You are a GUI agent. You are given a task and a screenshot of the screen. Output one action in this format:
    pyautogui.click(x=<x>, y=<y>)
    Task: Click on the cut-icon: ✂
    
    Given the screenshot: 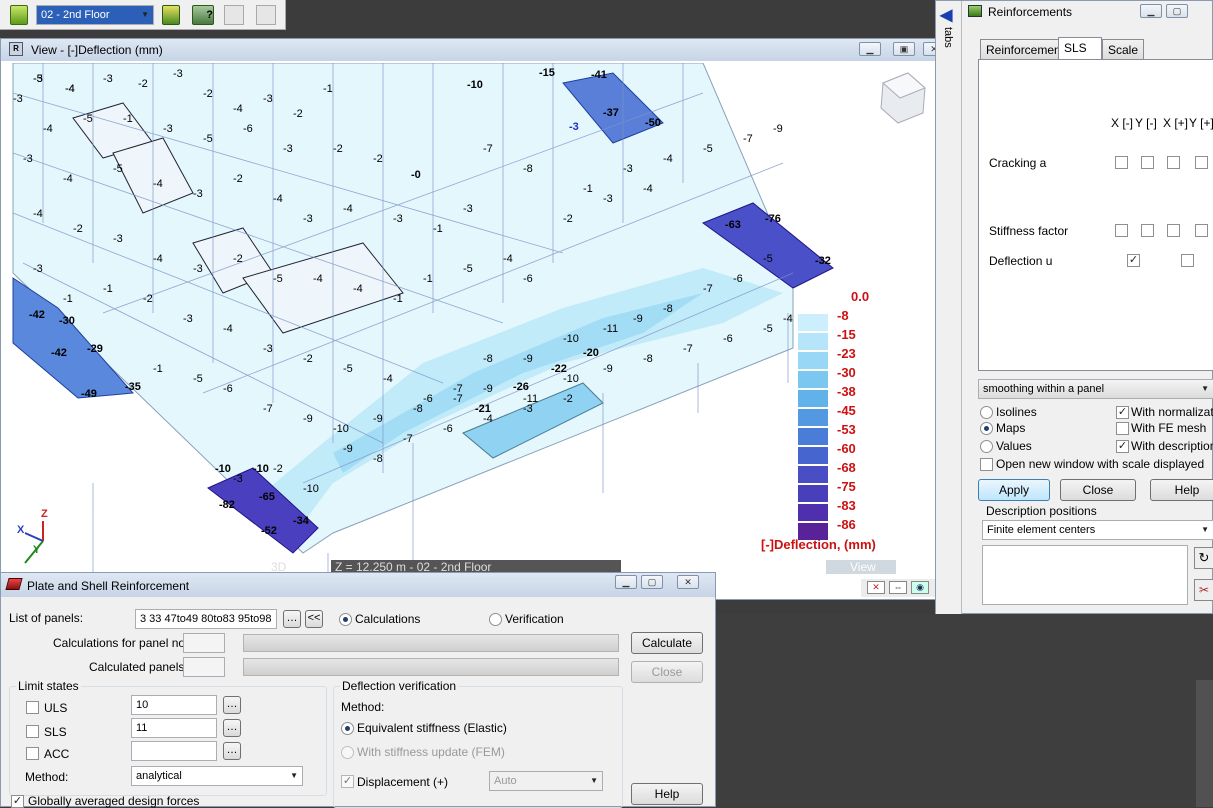 What is the action you would take?
    pyautogui.click(x=1203, y=590)
    